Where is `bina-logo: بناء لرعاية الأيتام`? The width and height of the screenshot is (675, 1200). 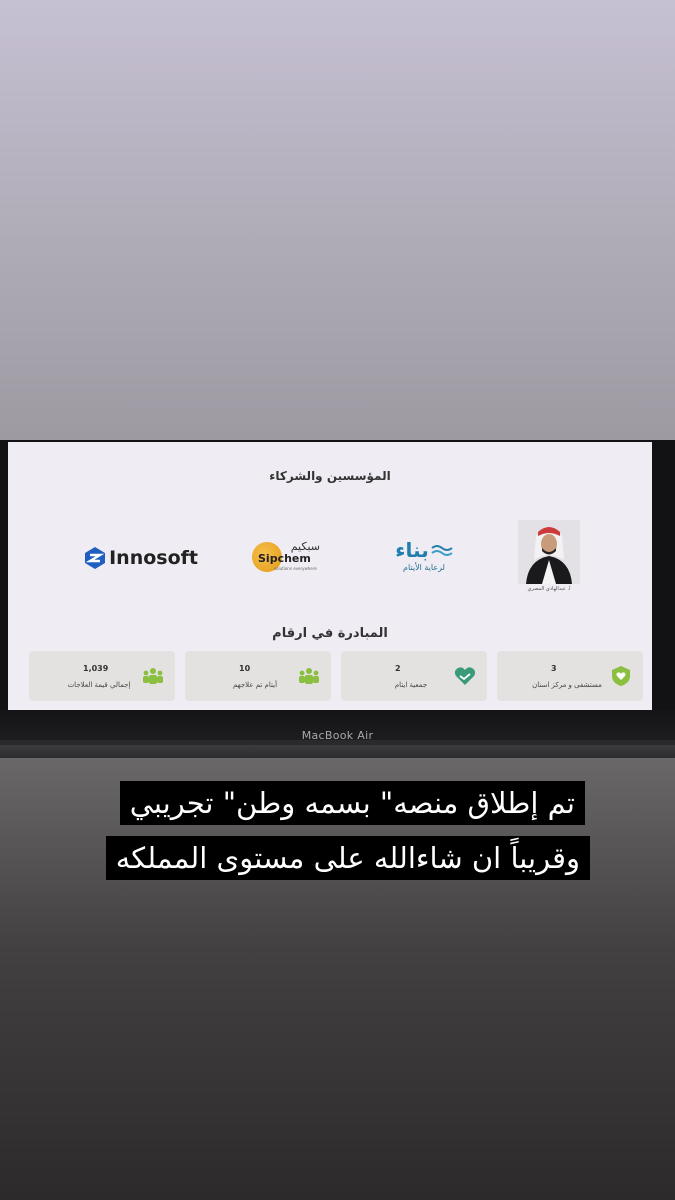 bina-logo: بناء لرعاية الأيتام is located at coordinates (424, 555).